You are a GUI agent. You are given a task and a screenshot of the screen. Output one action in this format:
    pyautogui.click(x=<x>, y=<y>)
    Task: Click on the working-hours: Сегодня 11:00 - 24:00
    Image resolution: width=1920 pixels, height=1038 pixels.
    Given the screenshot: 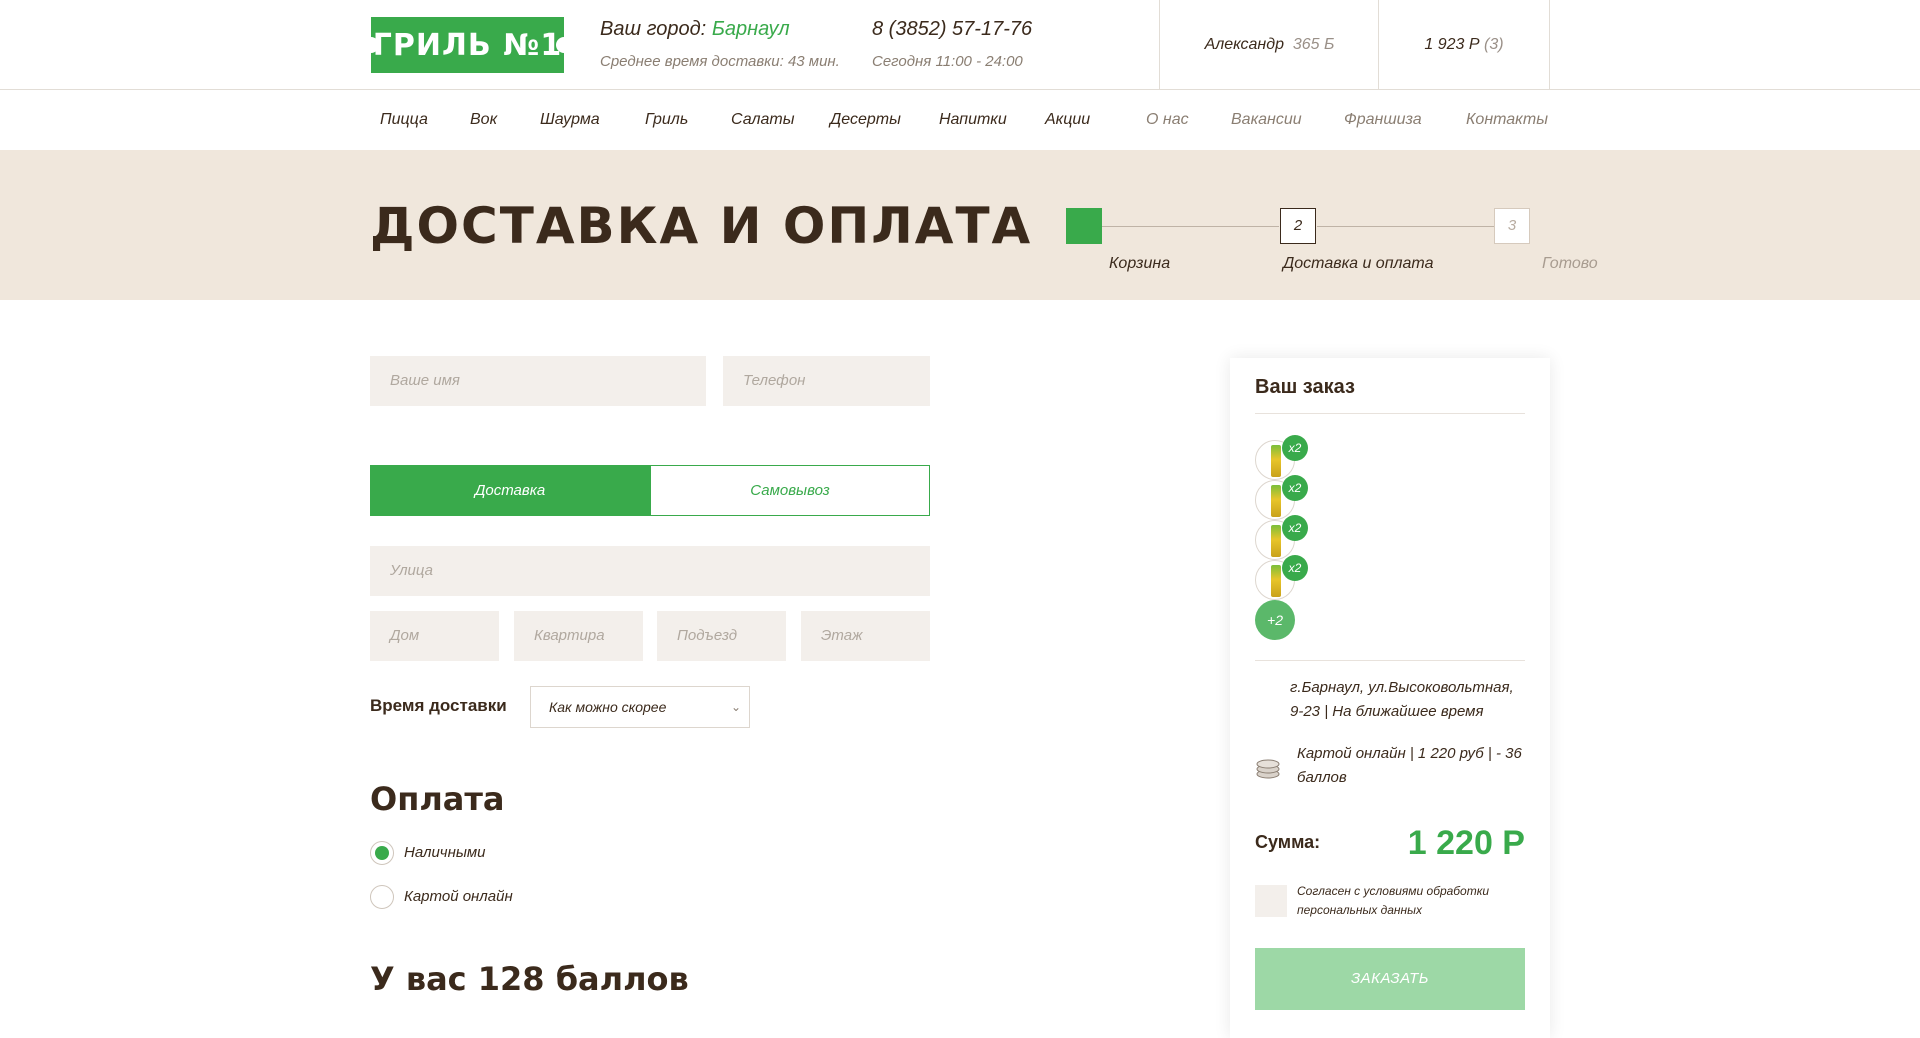 What is the action you would take?
    pyautogui.click(x=947, y=61)
    